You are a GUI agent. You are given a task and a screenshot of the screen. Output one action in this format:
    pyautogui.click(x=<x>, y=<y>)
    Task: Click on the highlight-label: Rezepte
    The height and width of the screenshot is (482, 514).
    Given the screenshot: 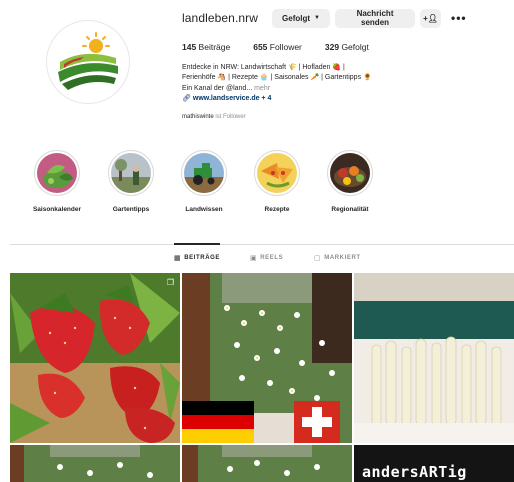 What is the action you would take?
    pyautogui.click(x=277, y=209)
    